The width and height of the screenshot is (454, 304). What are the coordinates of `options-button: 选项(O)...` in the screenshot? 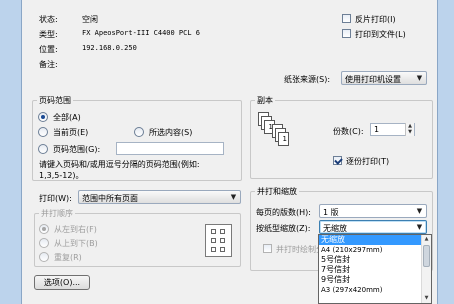 It's located at (62, 282).